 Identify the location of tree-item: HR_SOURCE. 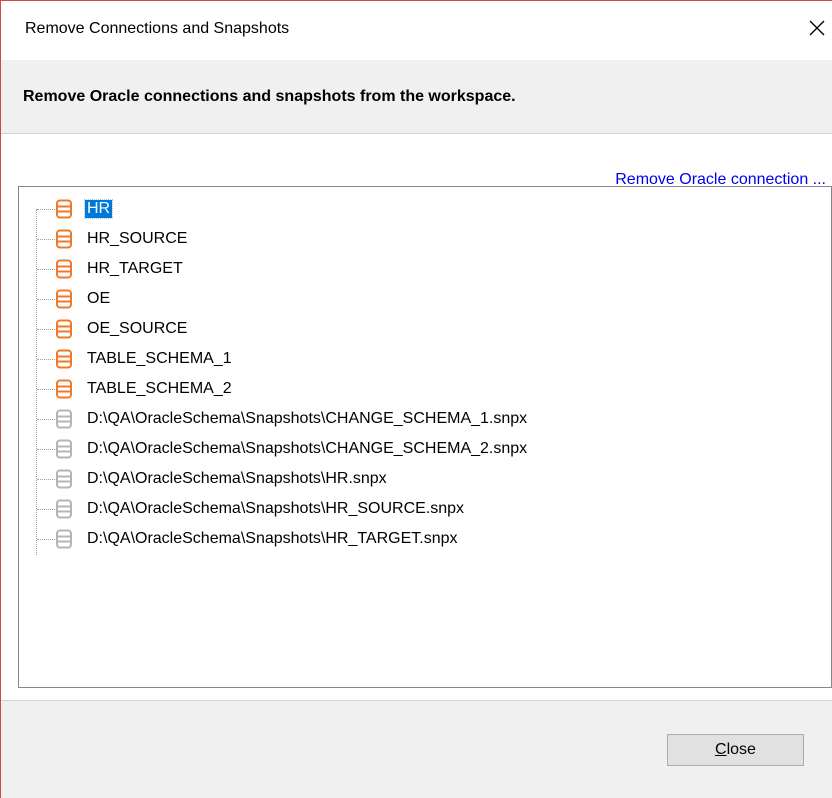
(409, 239).